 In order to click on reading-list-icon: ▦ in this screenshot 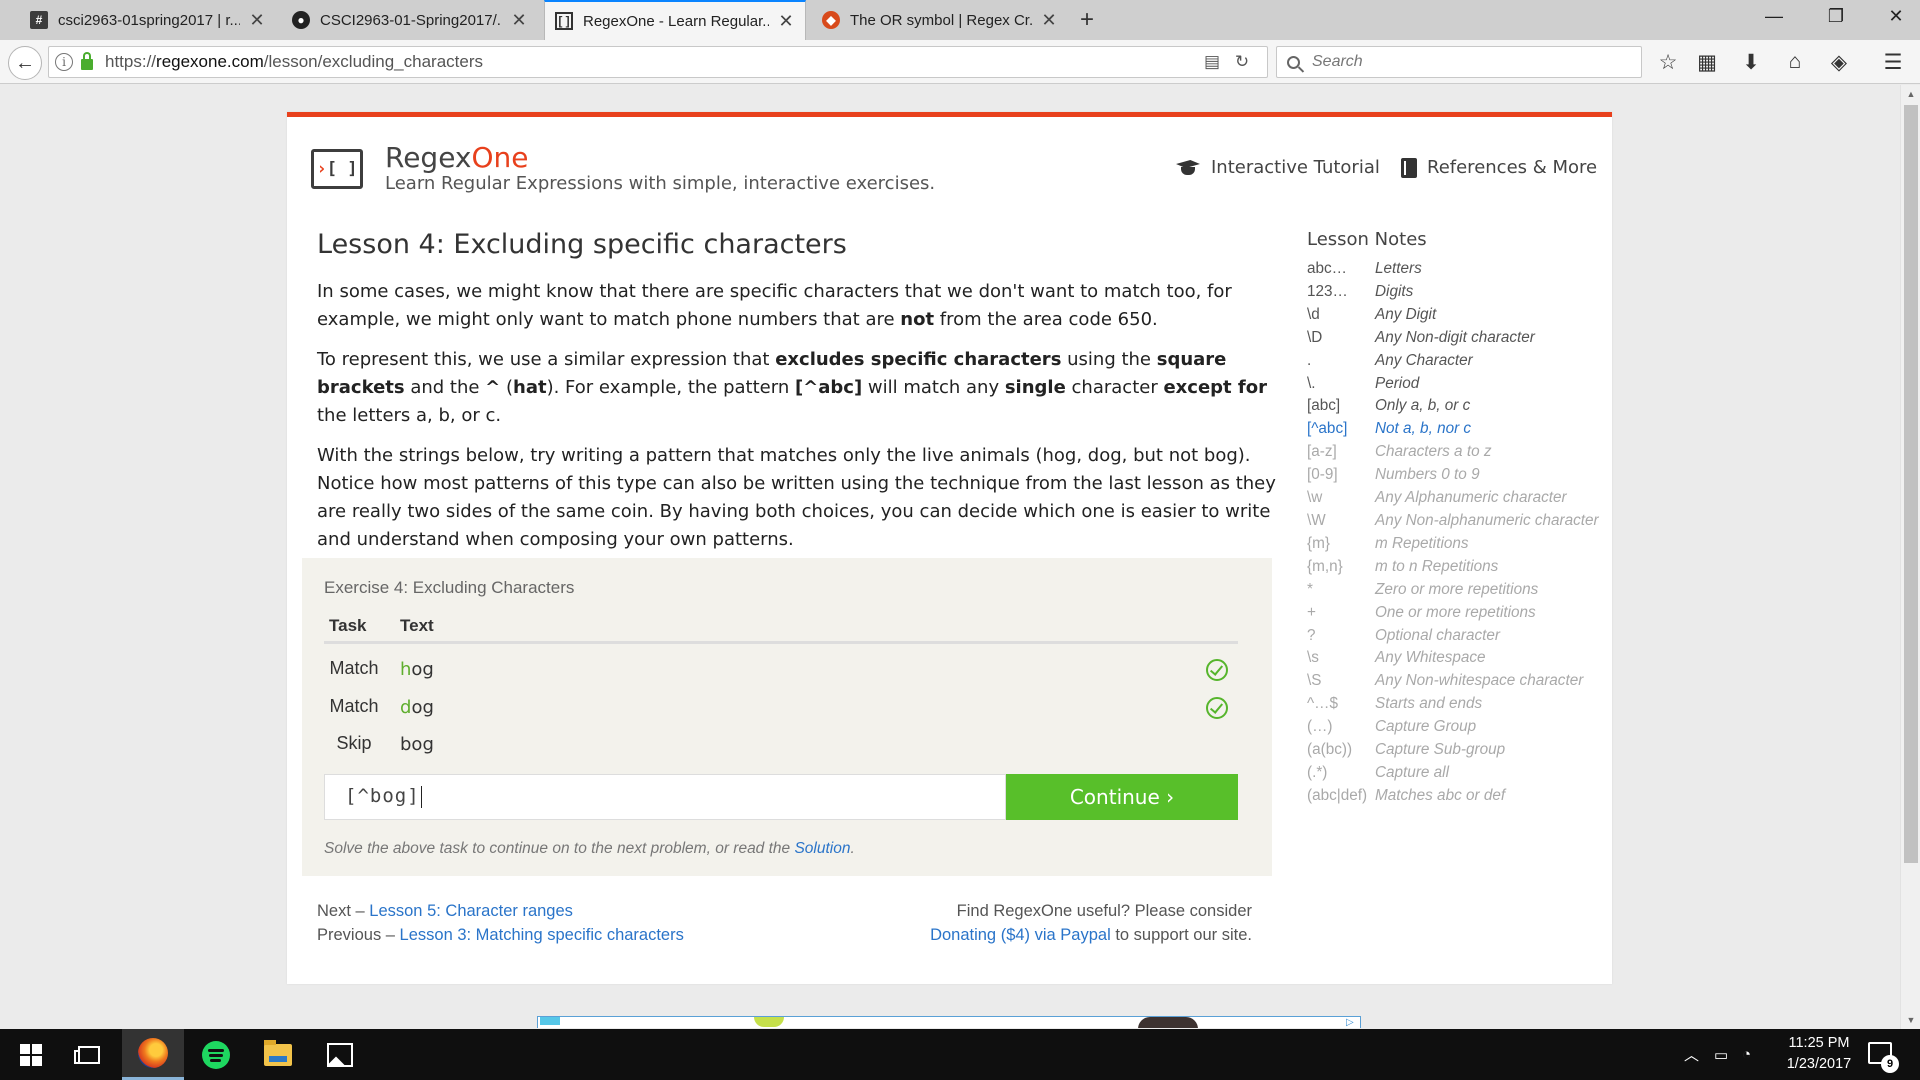, I will do `click(1707, 62)`.